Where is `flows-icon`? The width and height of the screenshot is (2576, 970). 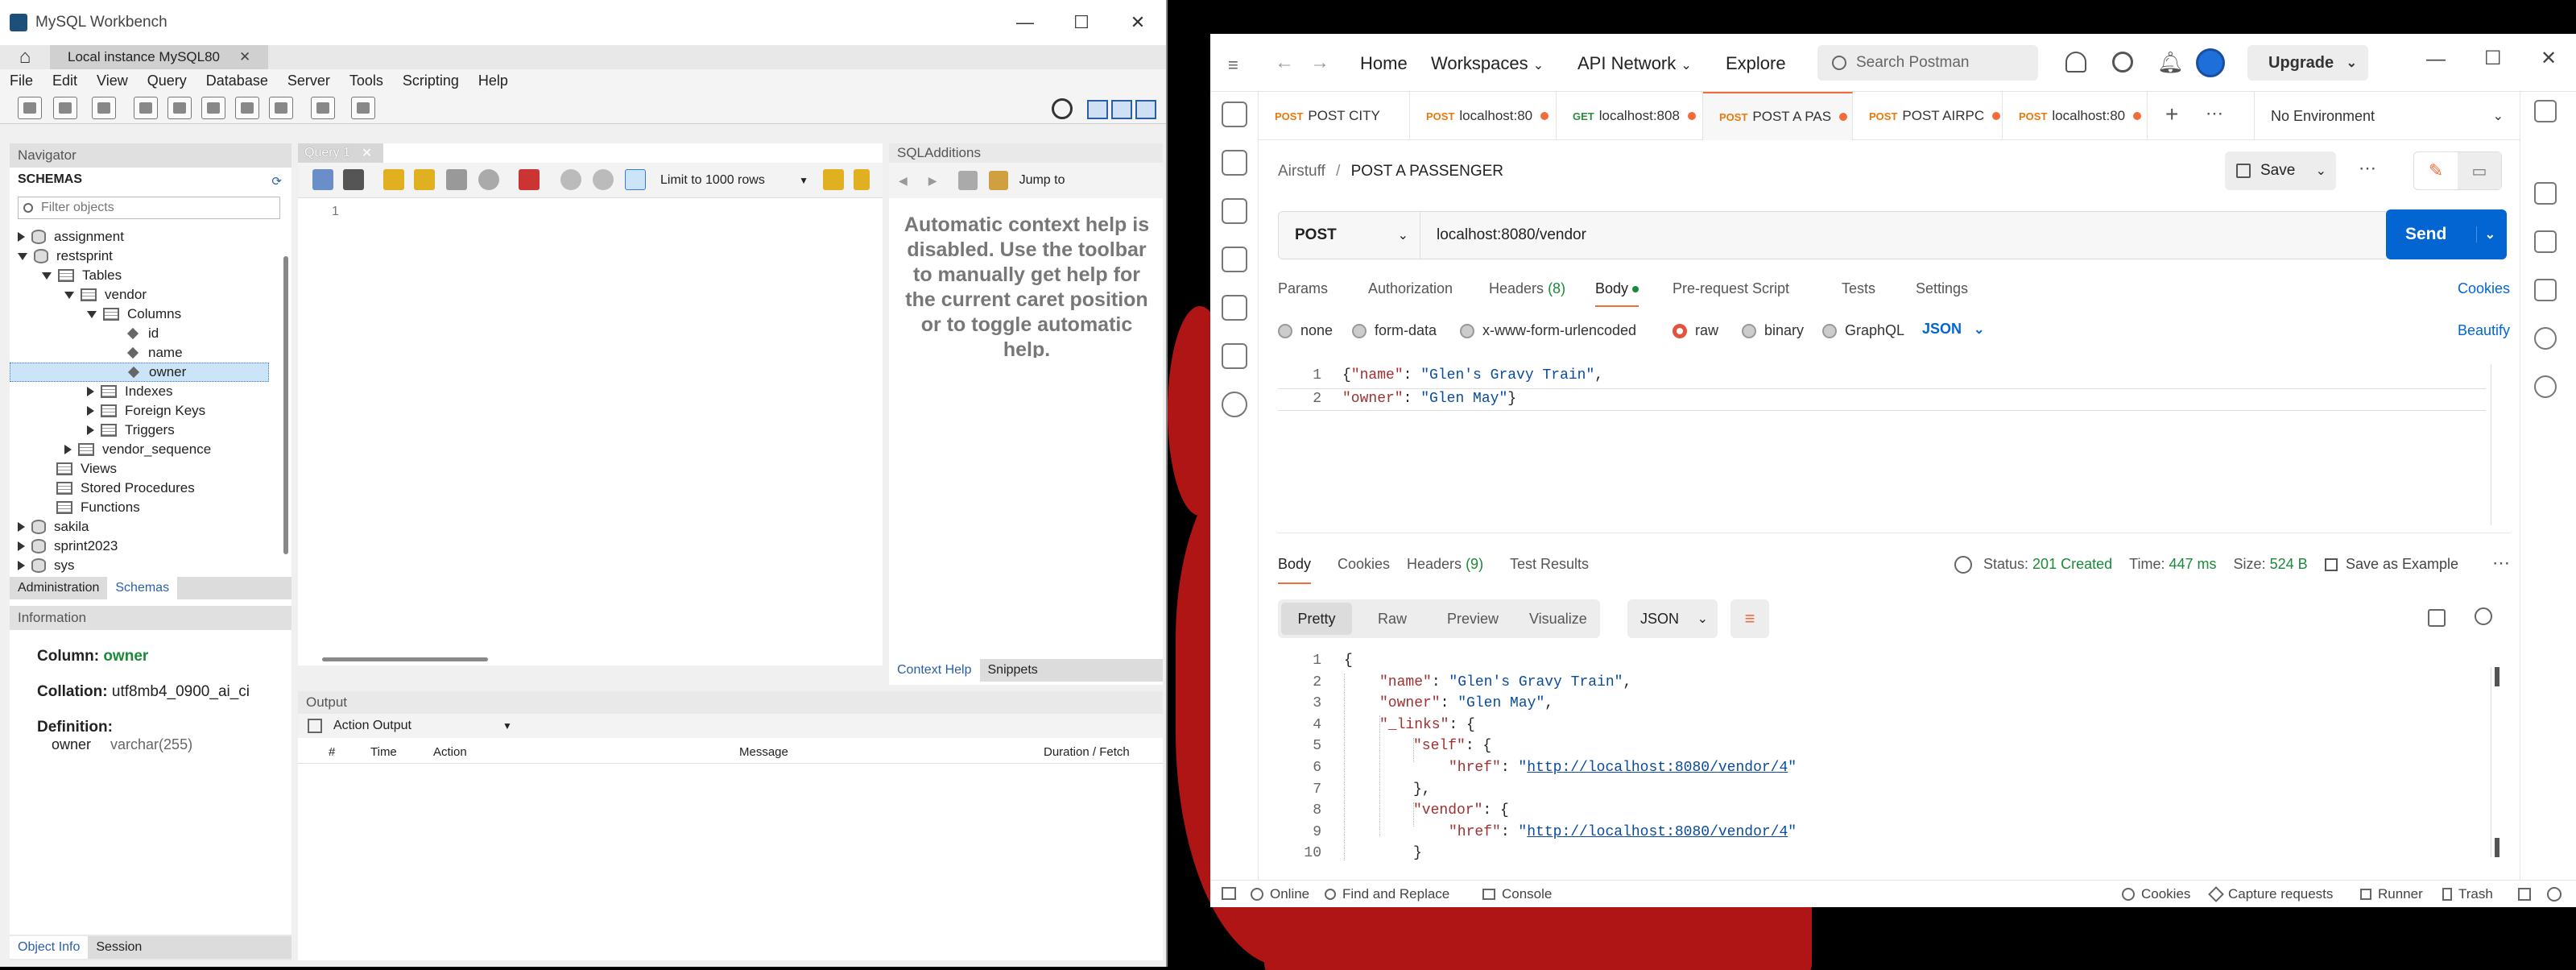 flows-icon is located at coordinates (1234, 356).